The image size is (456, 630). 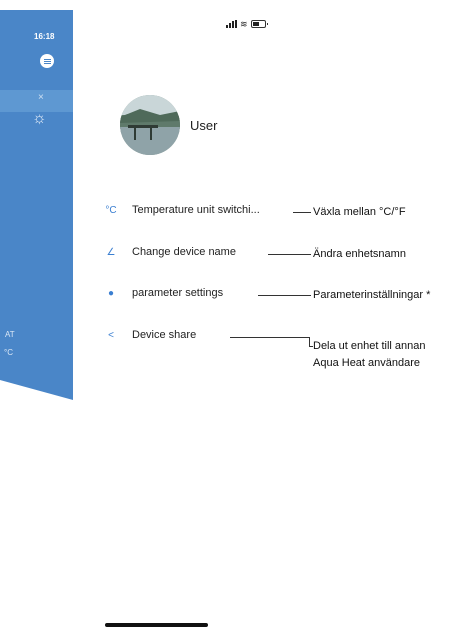 What do you see at coordinates (164, 335) in the screenshot?
I see `menu-label-device-share: Device share` at bounding box center [164, 335].